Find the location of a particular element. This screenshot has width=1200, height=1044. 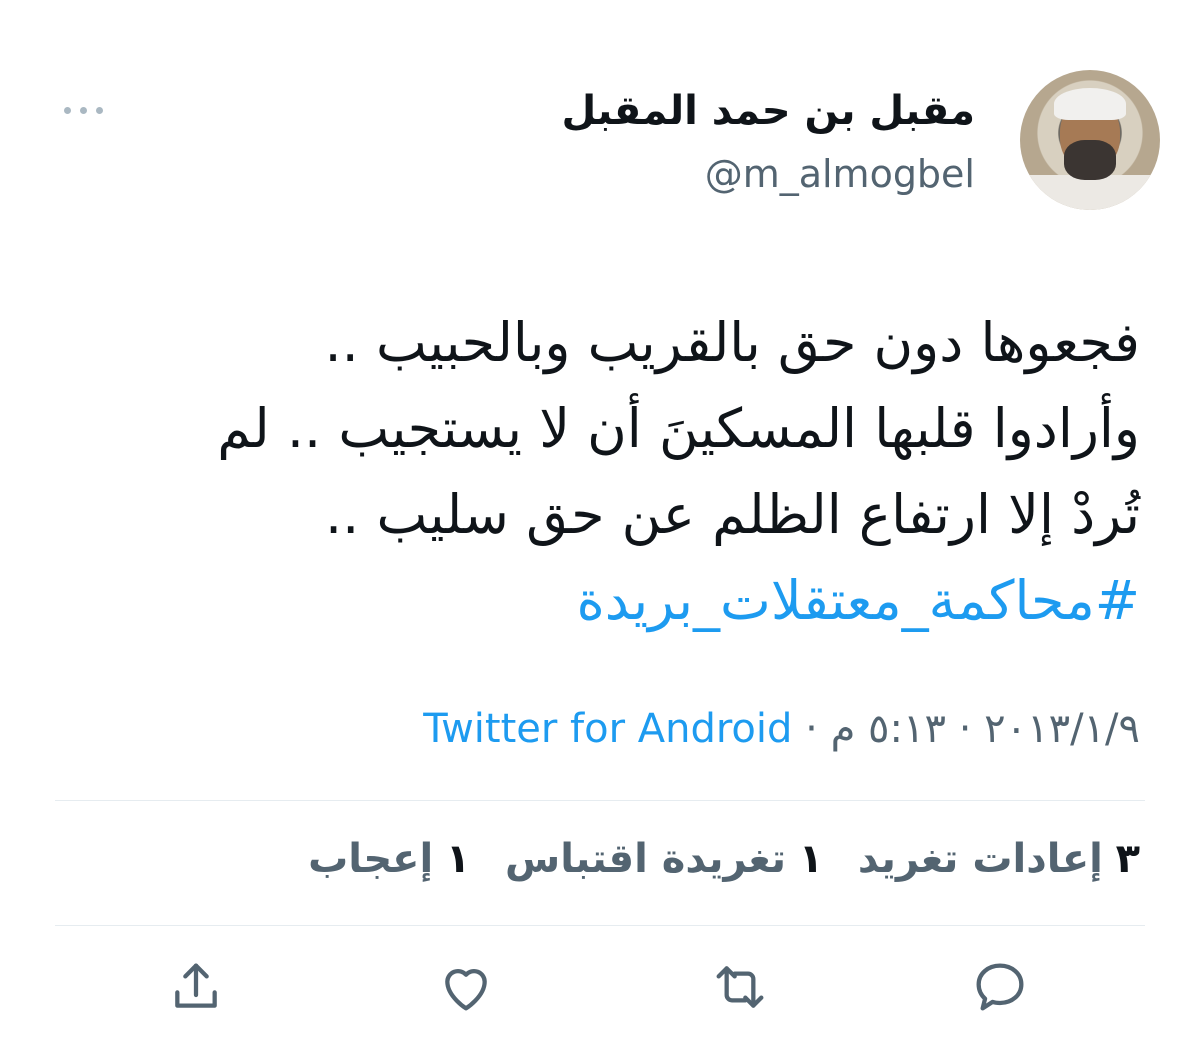

retweets-stat: ٣ إعادات تغريد is located at coordinates (988, 859).